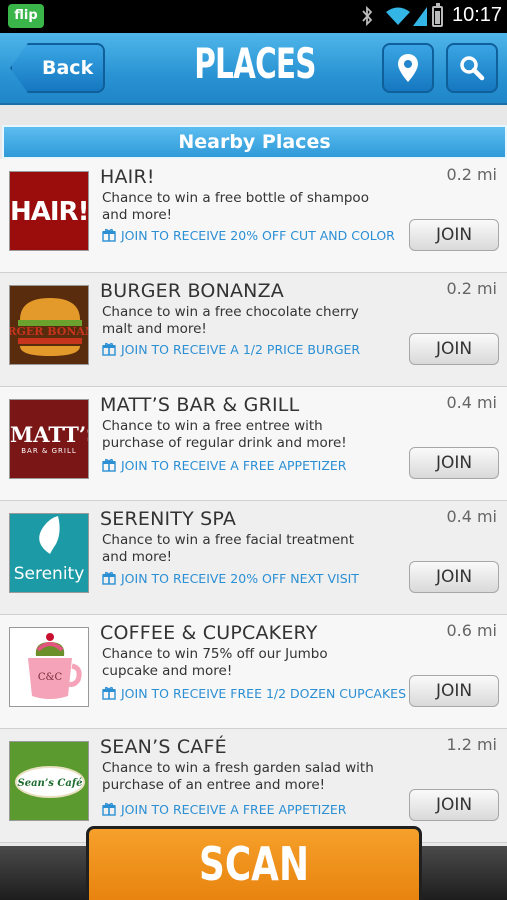 The image size is (507, 900). What do you see at coordinates (437, 15) in the screenshot?
I see `battery-icon` at bounding box center [437, 15].